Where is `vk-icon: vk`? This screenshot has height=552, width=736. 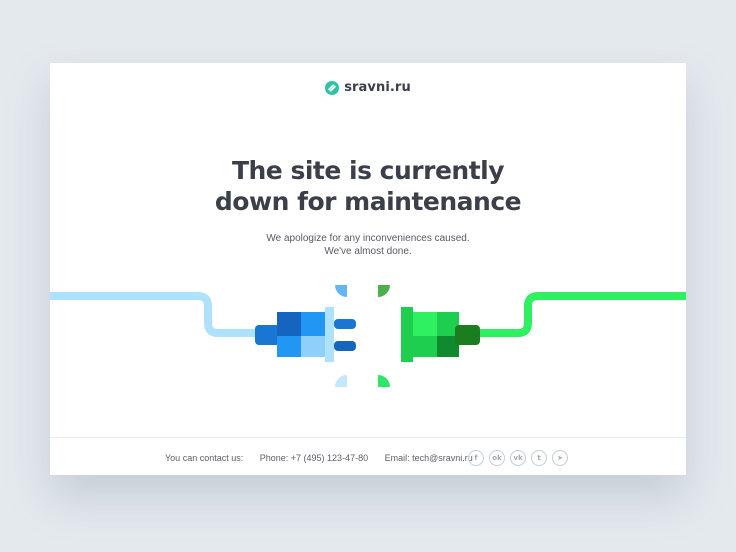 vk-icon: vk is located at coordinates (518, 458).